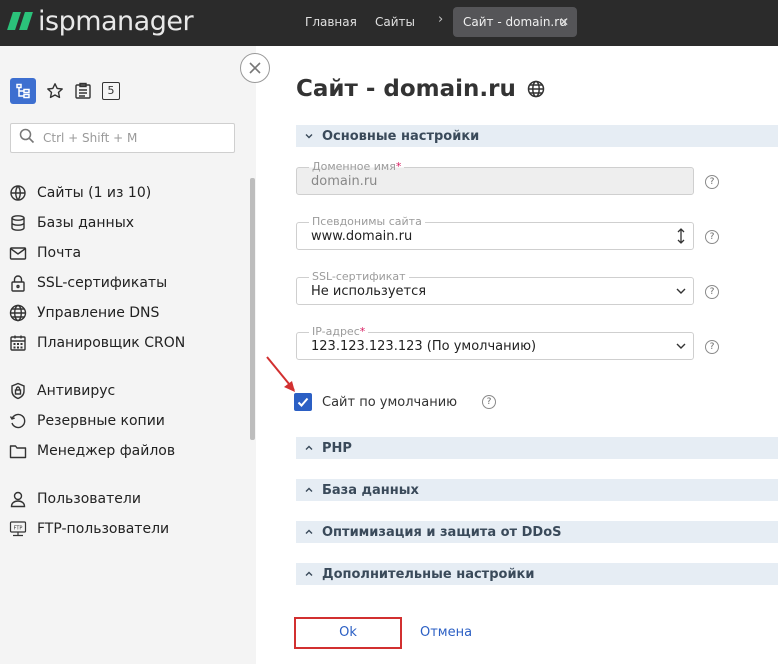 The width and height of the screenshot is (778, 664). Describe the element at coordinates (55, 91) in the screenshot. I see `favorites-star-icon` at that location.